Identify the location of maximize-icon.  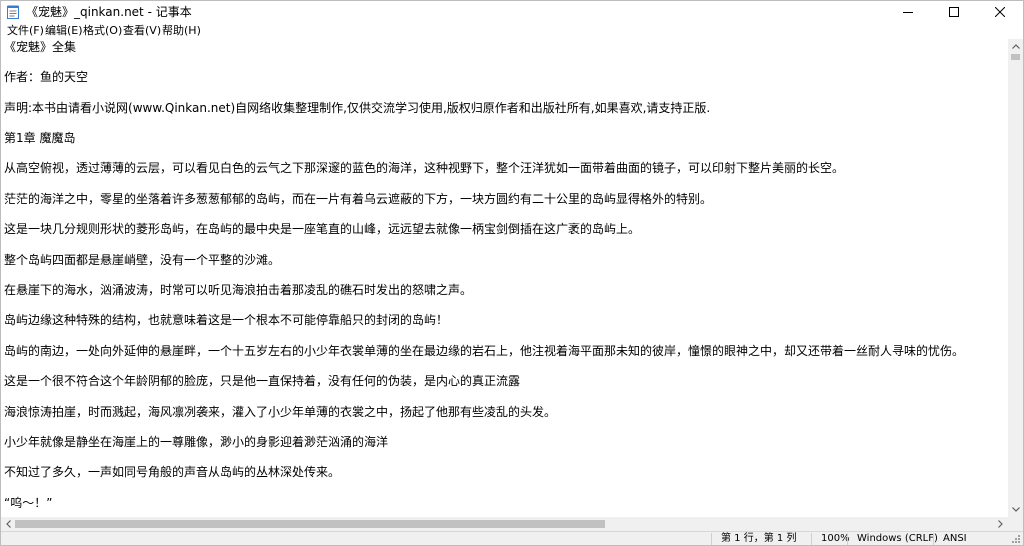
(954, 12).